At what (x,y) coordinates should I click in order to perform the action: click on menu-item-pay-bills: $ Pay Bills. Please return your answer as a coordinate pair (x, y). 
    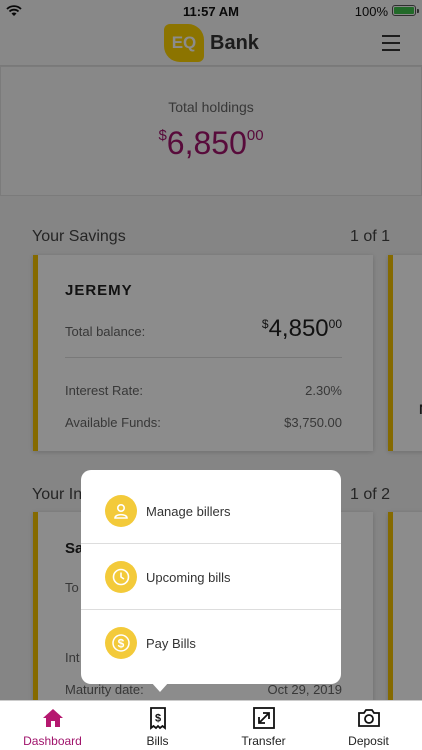
    Looking at the image, I should click on (211, 643).